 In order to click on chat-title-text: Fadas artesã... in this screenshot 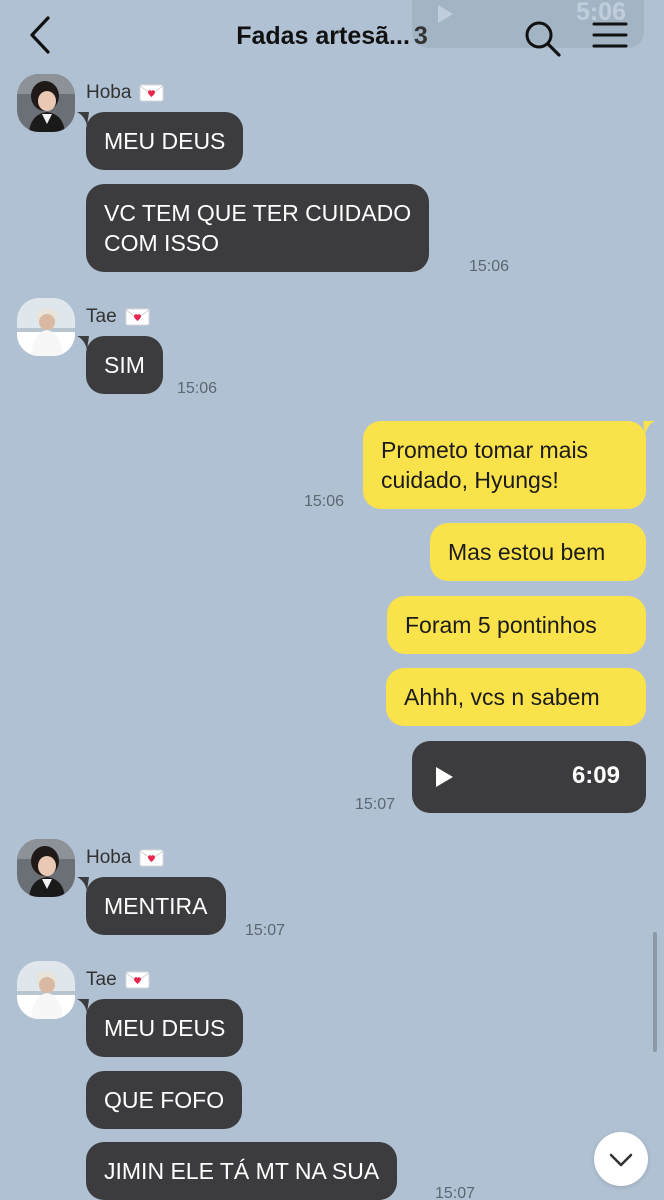, I will do `click(323, 36)`.